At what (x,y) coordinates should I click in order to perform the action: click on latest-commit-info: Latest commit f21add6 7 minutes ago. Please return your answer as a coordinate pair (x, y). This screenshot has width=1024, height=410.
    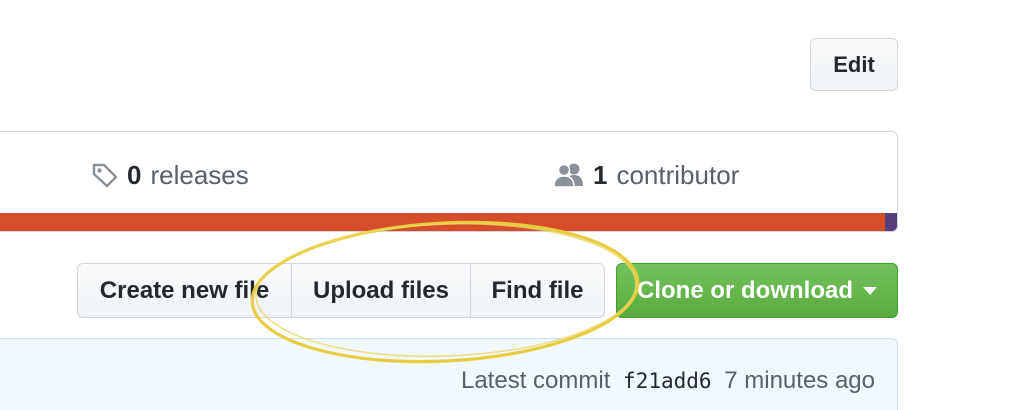
    Looking at the image, I should click on (668, 381).